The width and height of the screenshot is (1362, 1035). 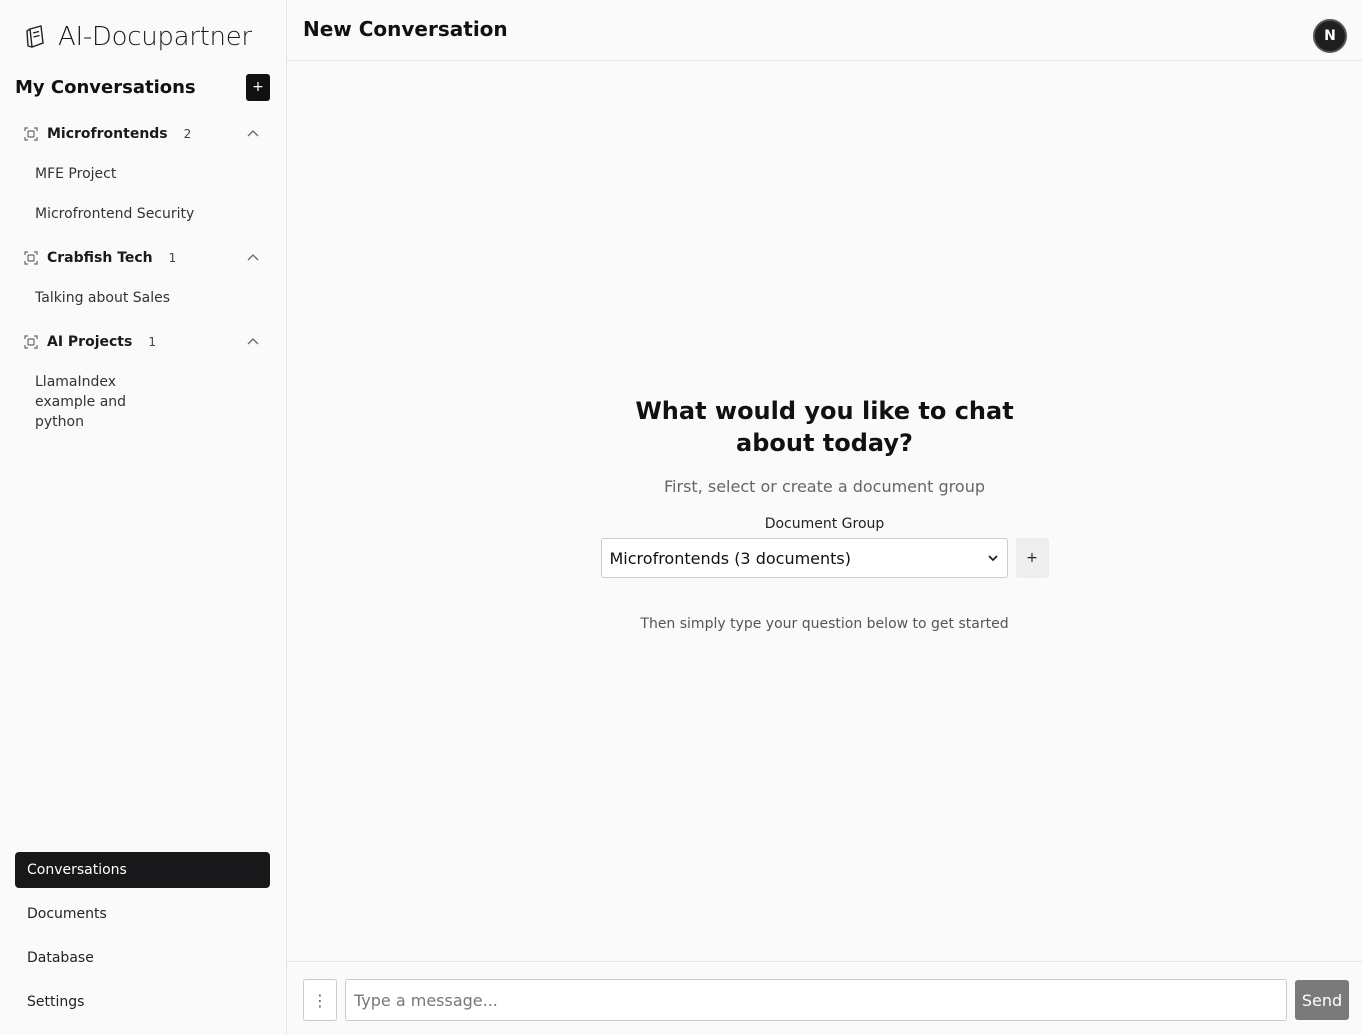 What do you see at coordinates (824, 486) in the screenshot?
I see `welcome-subline: First, select or create a document group` at bounding box center [824, 486].